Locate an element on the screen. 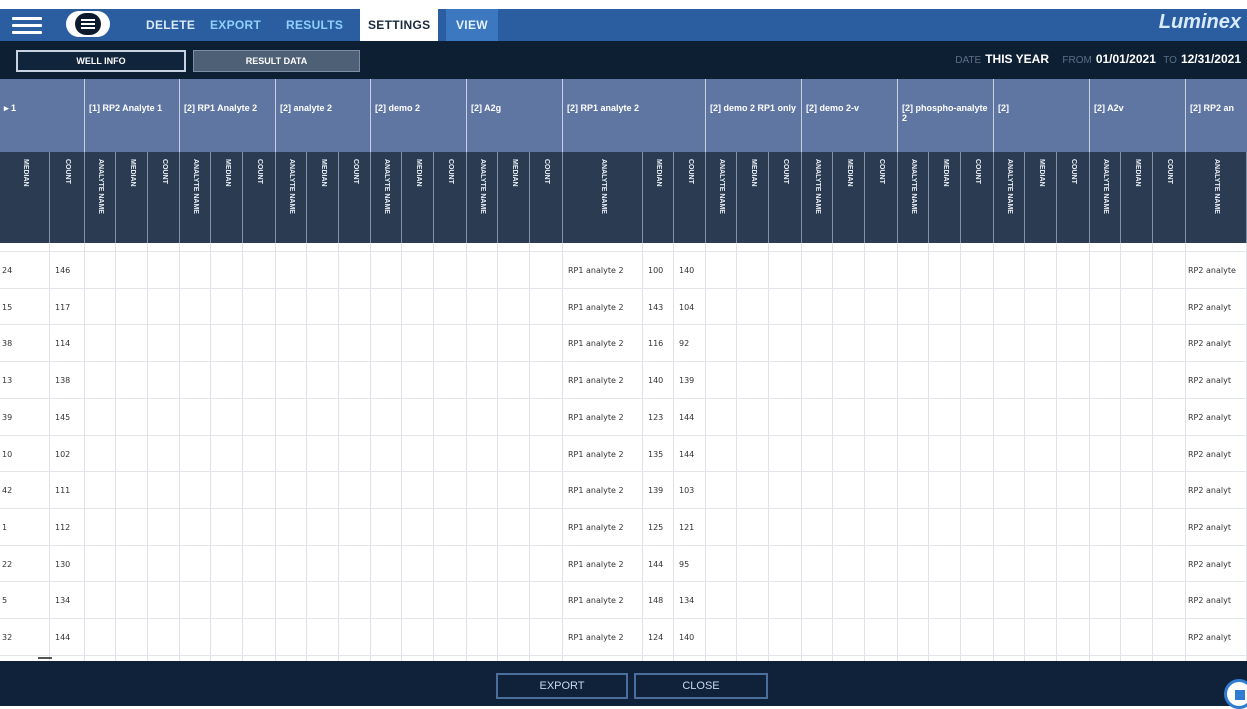 The image size is (1247, 709). cell-median: 139 is located at coordinates (656, 490).